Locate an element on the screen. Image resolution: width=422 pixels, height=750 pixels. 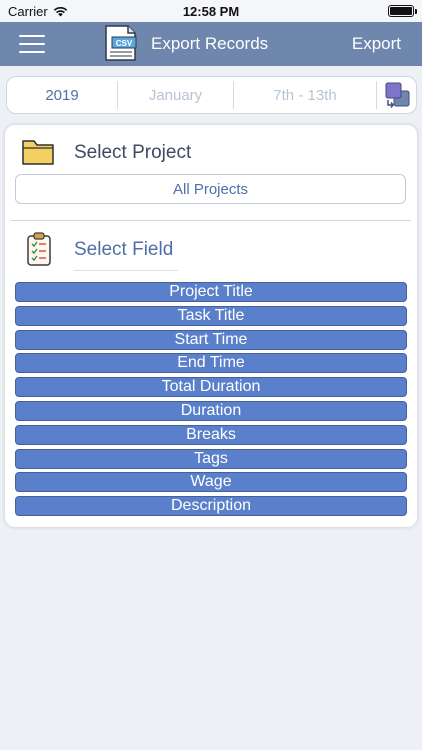
csv-file-icon: CSV is located at coordinates (121, 43).